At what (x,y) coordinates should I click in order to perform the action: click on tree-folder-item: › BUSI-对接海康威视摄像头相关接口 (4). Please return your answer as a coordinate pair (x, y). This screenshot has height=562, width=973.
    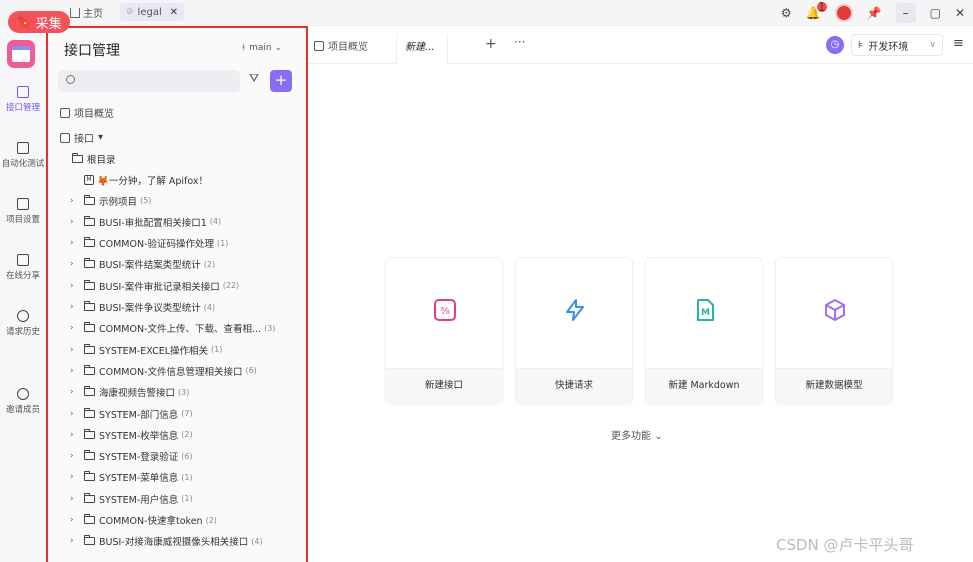
    Looking at the image, I should click on (166, 541).